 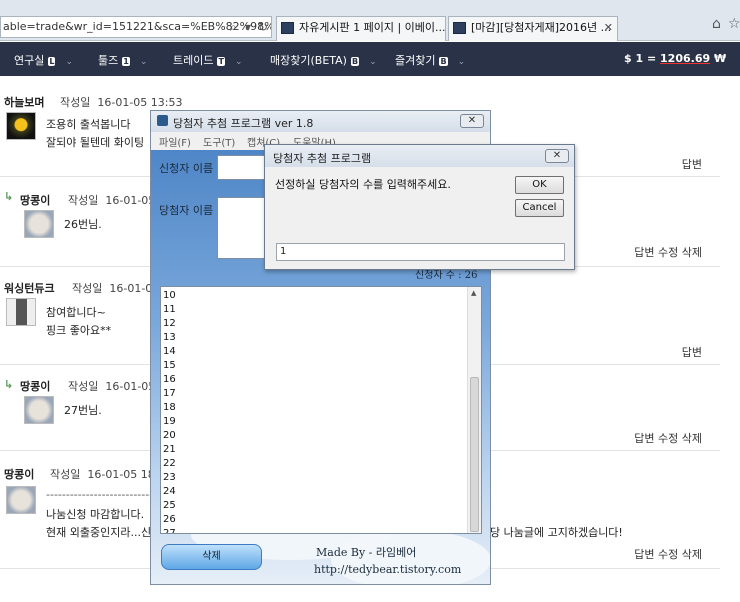 I want to click on list-item: 24, so click(x=169, y=492).